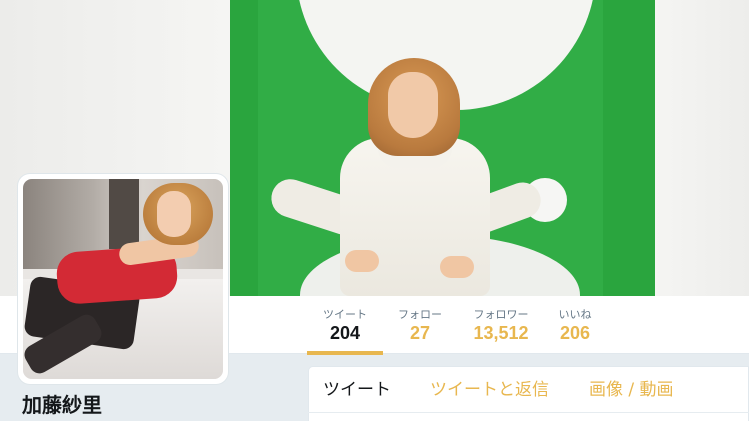 The width and height of the screenshot is (749, 421). Describe the element at coordinates (124, 214) in the screenshot. I see `avatar-photo-window` at that location.